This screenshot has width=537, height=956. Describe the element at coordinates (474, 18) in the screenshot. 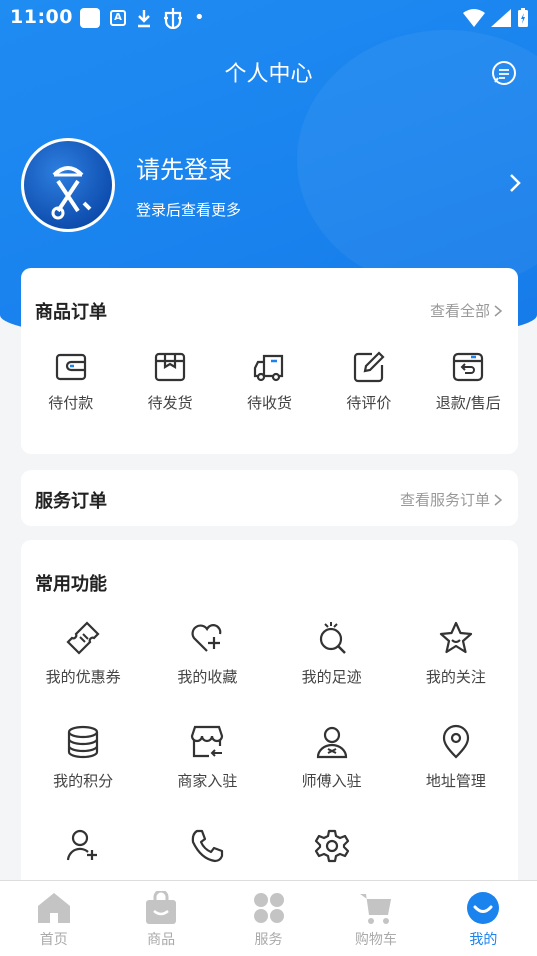

I see `wifi-icon` at that location.